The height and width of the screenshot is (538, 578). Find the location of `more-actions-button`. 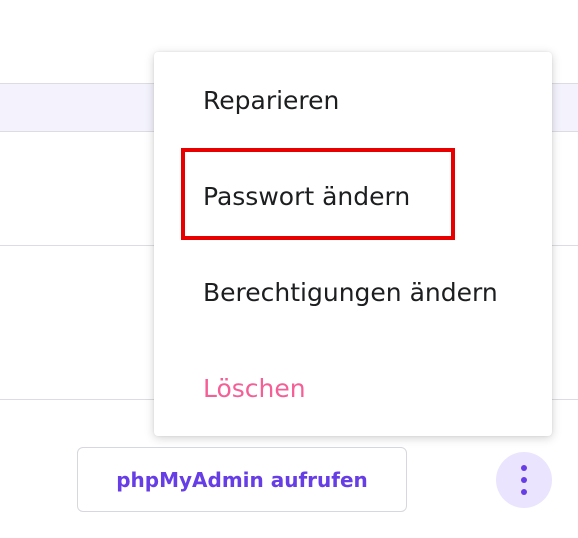

more-actions-button is located at coordinates (524, 480).